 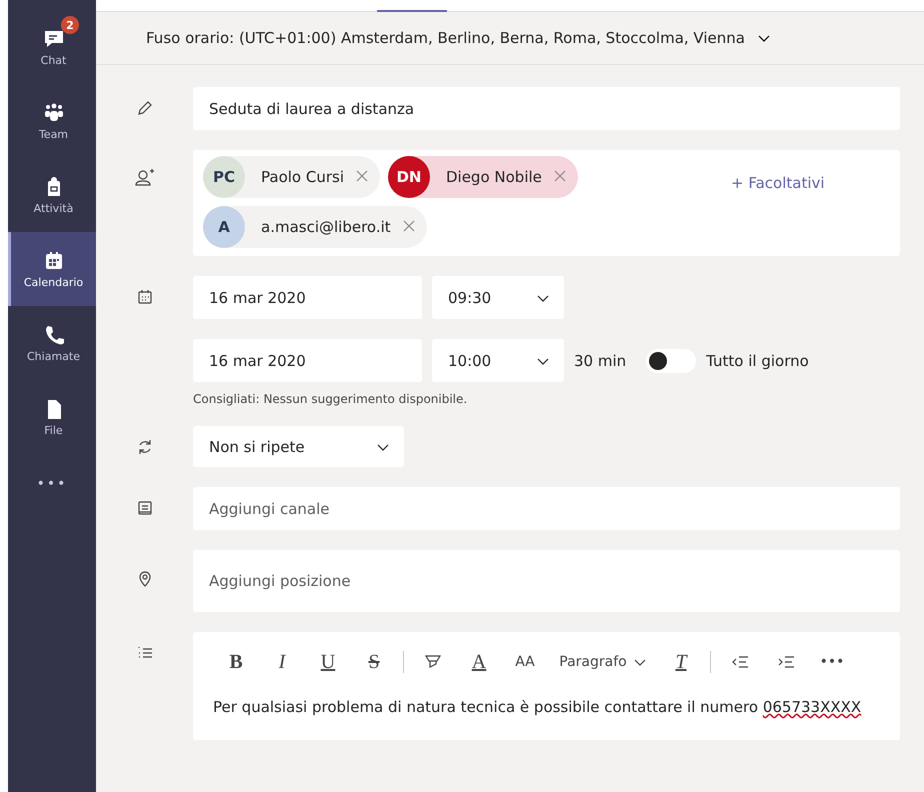 I want to click on attendee-chip: PC Paolo Cursi, so click(x=291, y=177).